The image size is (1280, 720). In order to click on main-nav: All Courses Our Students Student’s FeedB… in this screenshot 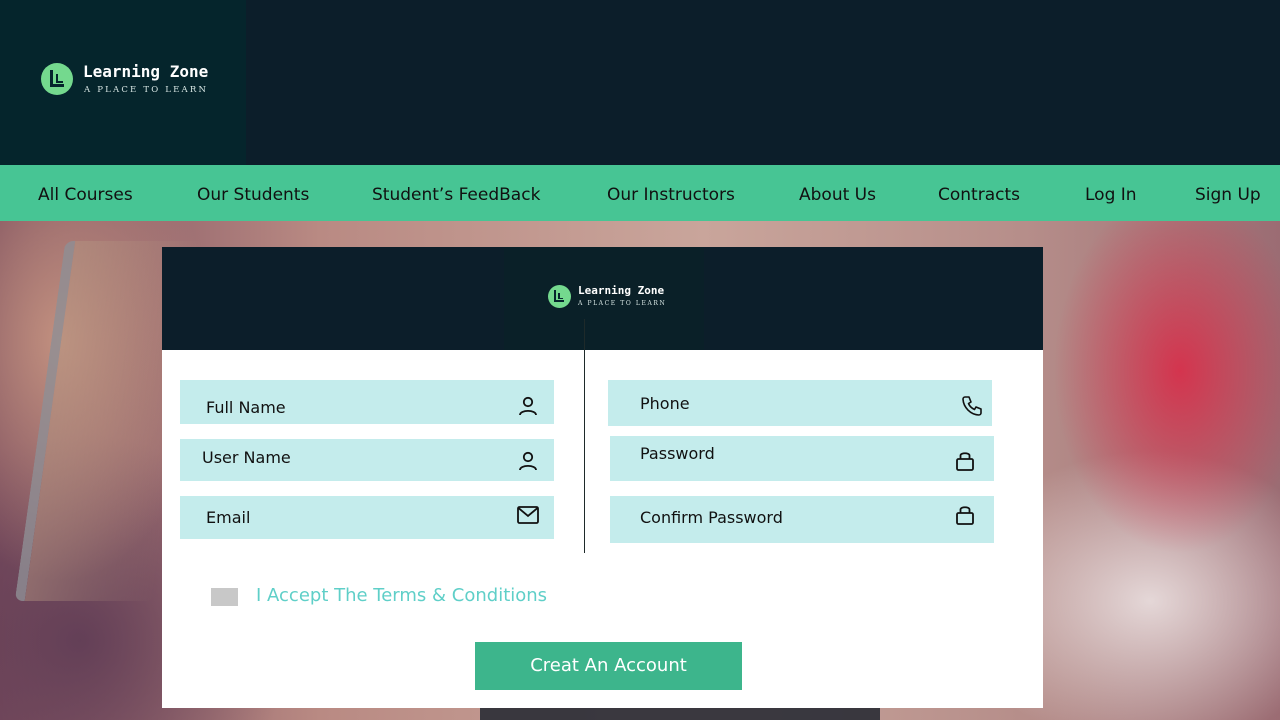, I will do `click(640, 193)`.